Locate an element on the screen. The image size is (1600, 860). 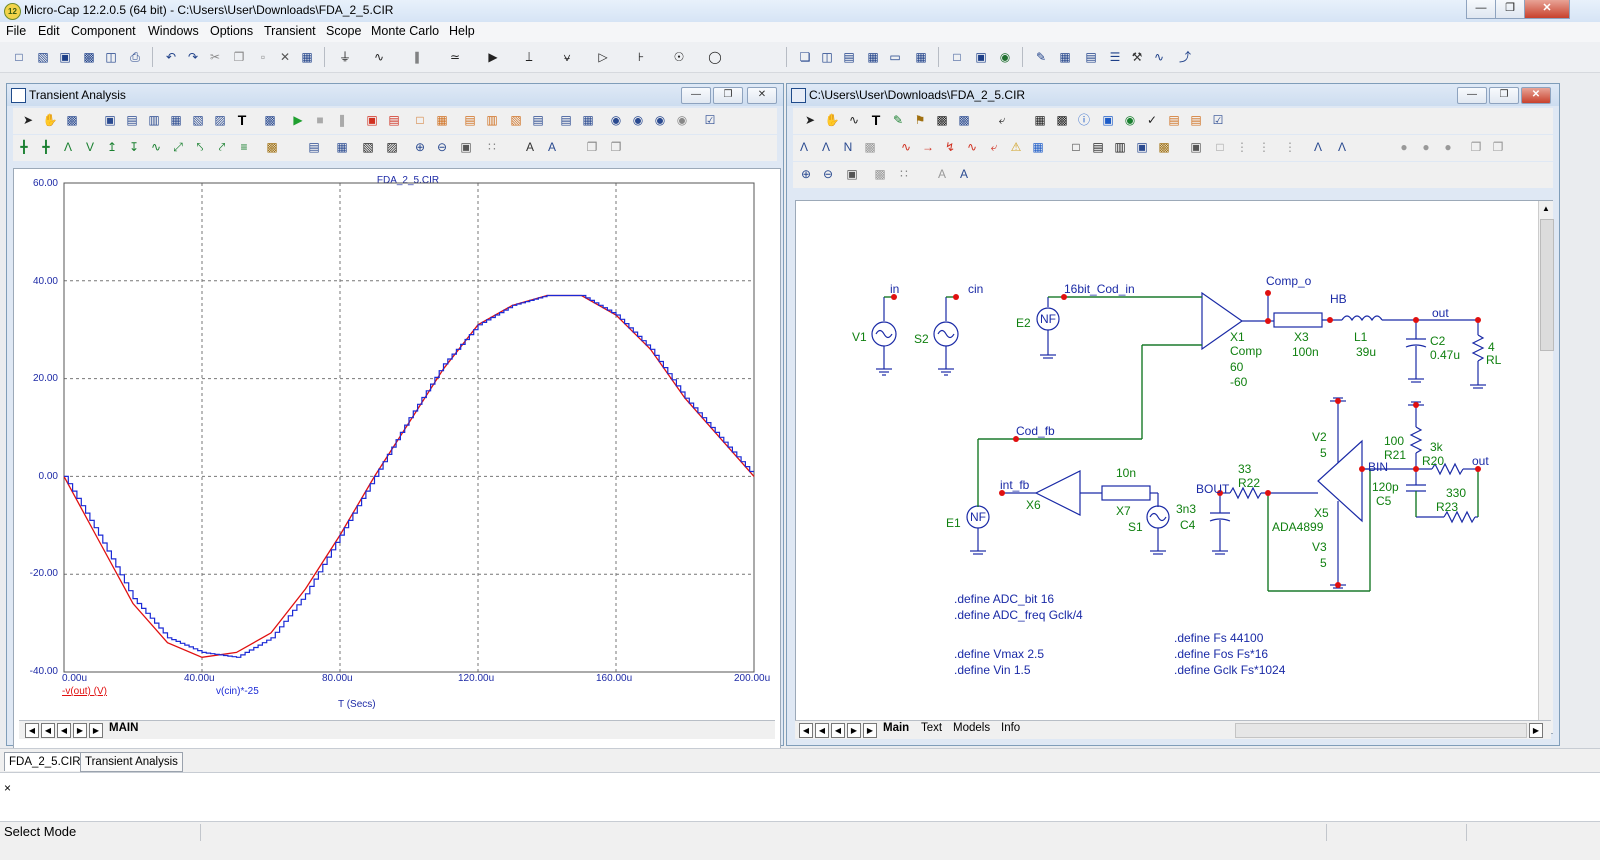
undo-icon: ↶ is located at coordinates (171, 57).